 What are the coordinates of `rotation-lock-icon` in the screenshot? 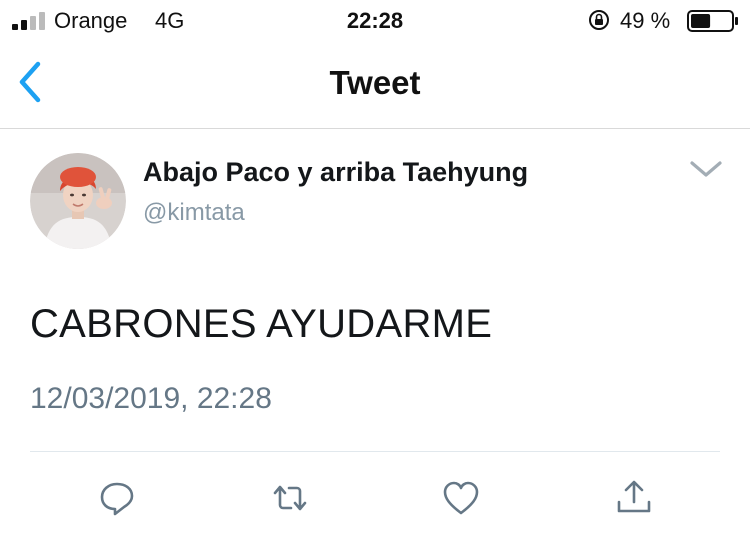 It's located at (599, 20).